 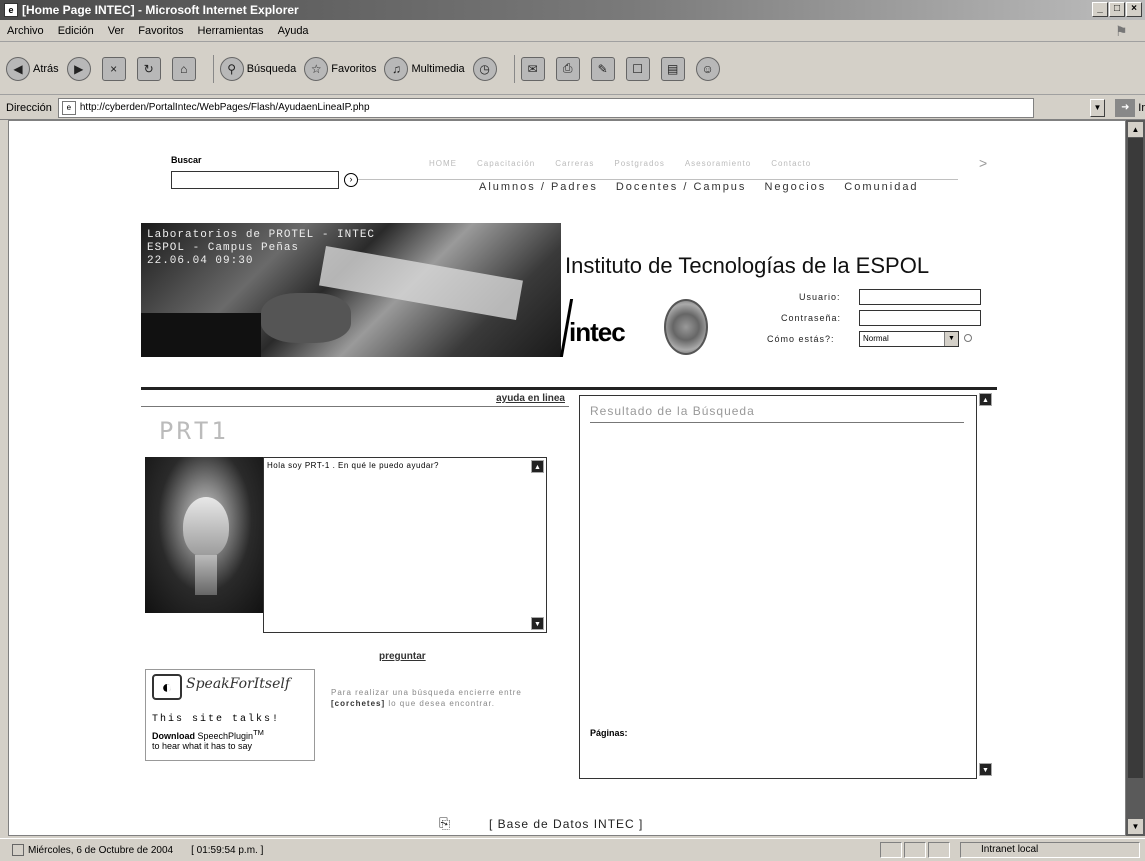 I want to click on page-search-input, so click(x=255, y=180).